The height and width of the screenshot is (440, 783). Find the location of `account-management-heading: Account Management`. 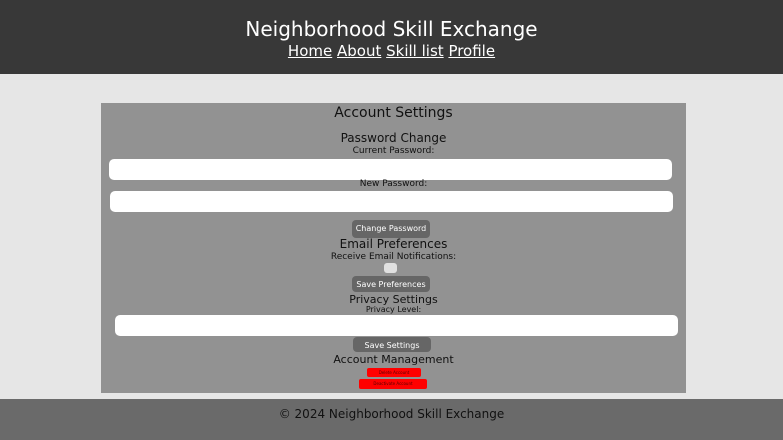

account-management-heading: Account Management is located at coordinates (393, 359).